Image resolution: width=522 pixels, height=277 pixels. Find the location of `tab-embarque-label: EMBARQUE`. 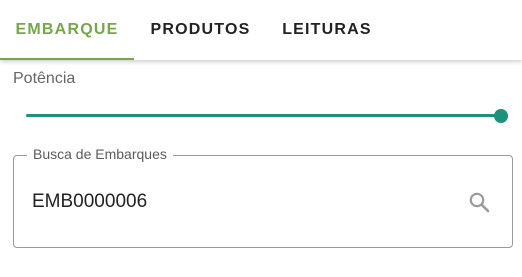

tab-embarque-label: EMBARQUE is located at coordinates (67, 29).